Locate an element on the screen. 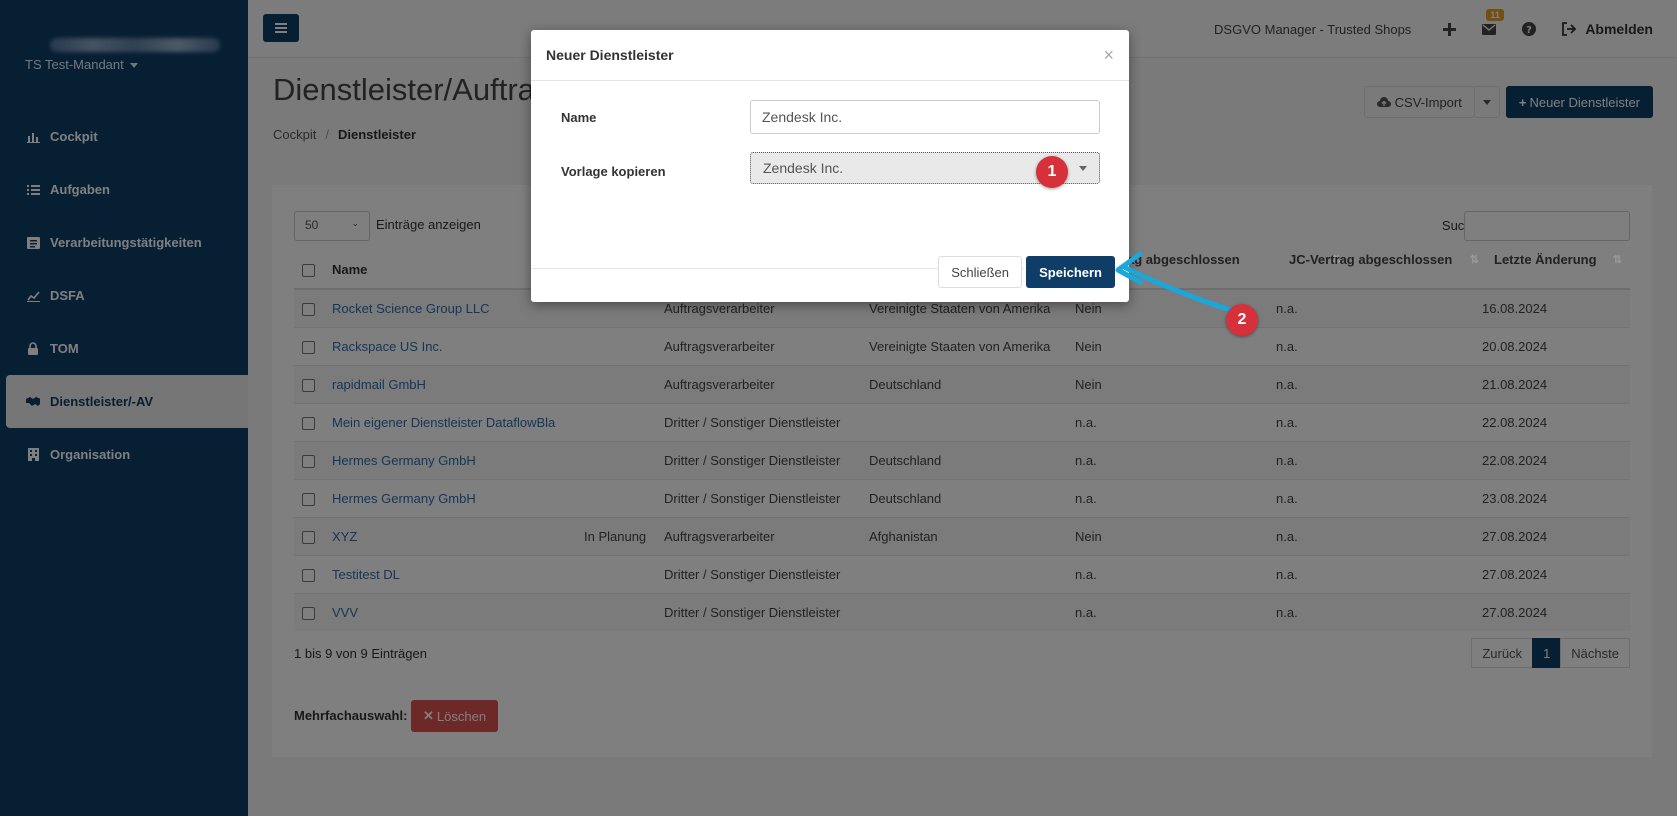 The height and width of the screenshot is (816, 1677). column-header-date: Letzte Änderung ⇅ is located at coordinates (1558, 259).